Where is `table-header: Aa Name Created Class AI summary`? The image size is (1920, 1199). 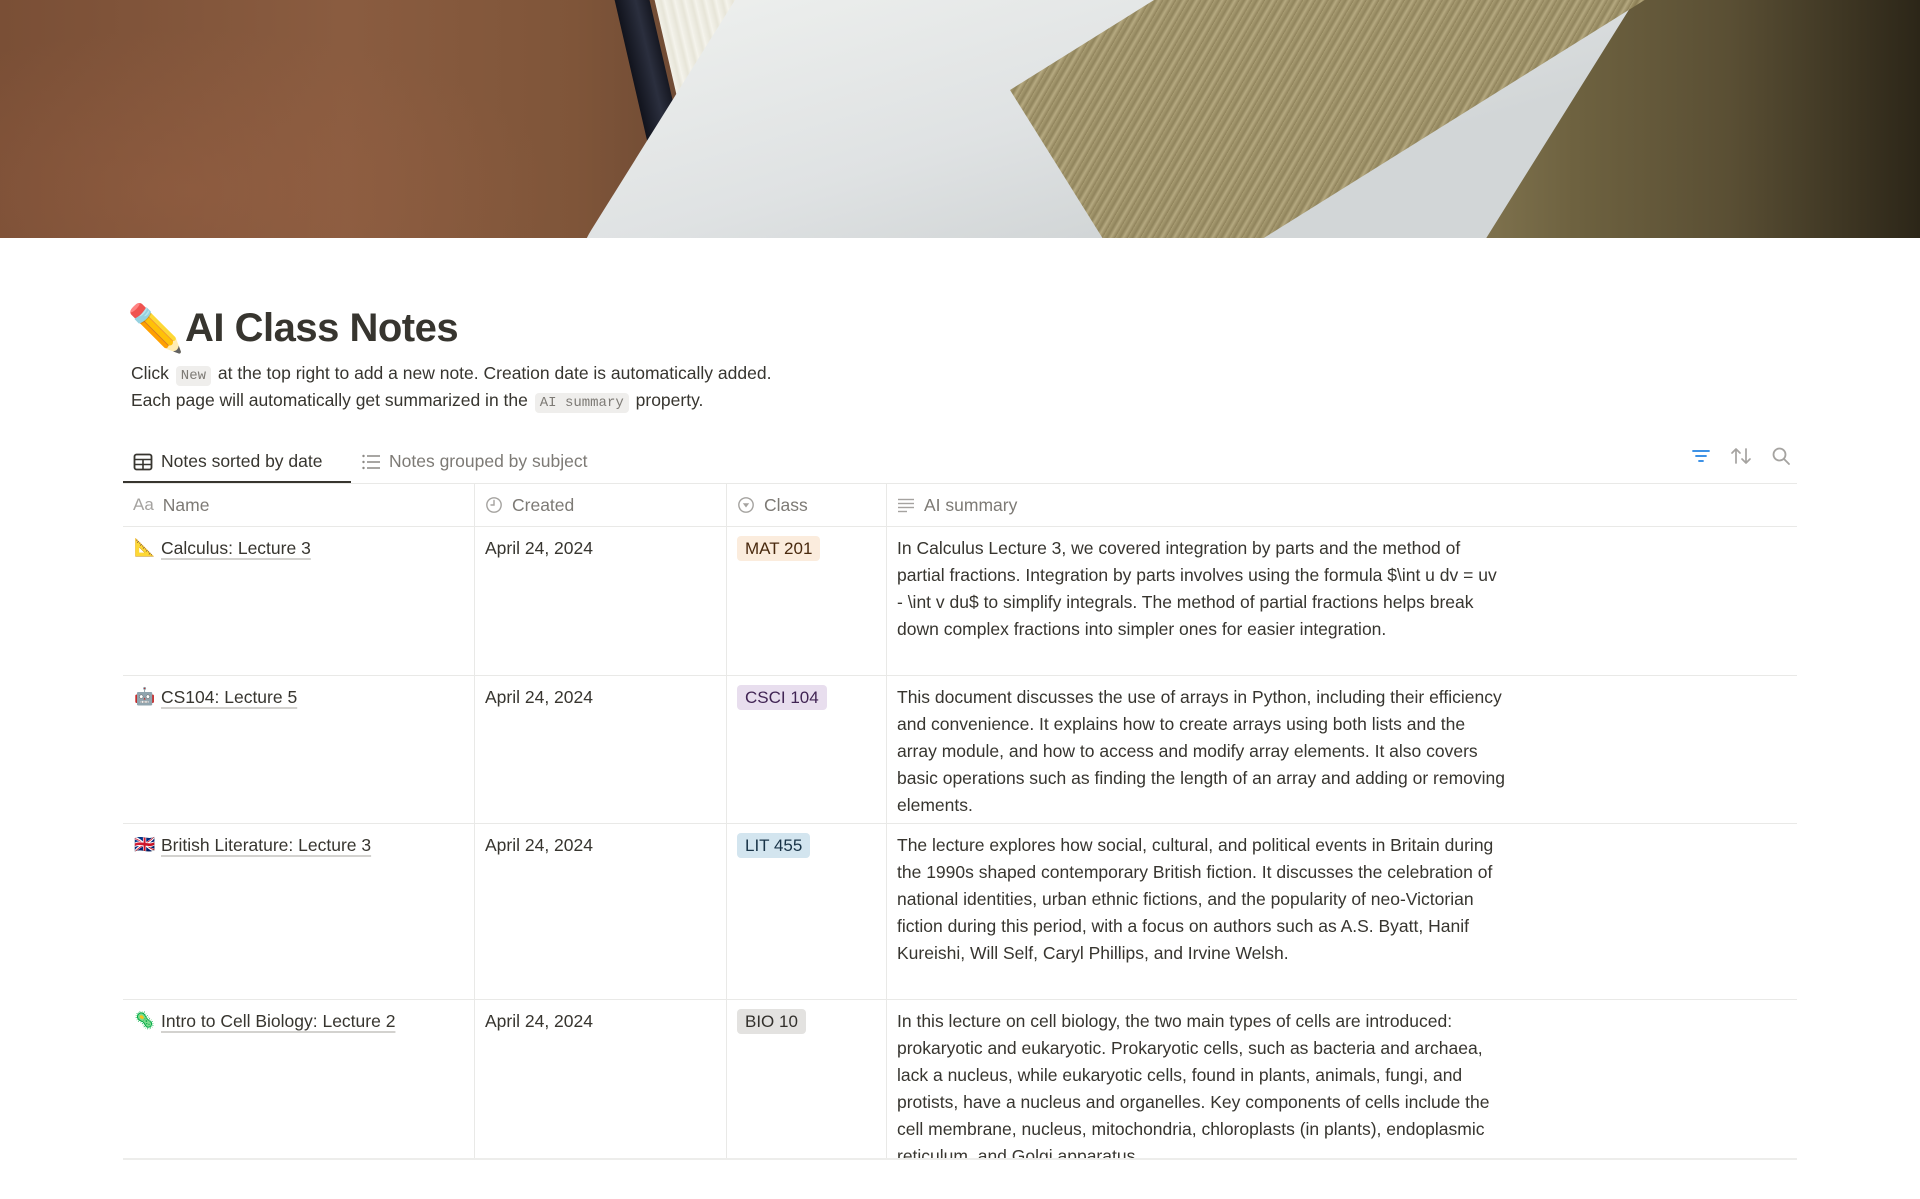
table-header: Aa Name Created Class AI summary is located at coordinates (960, 505).